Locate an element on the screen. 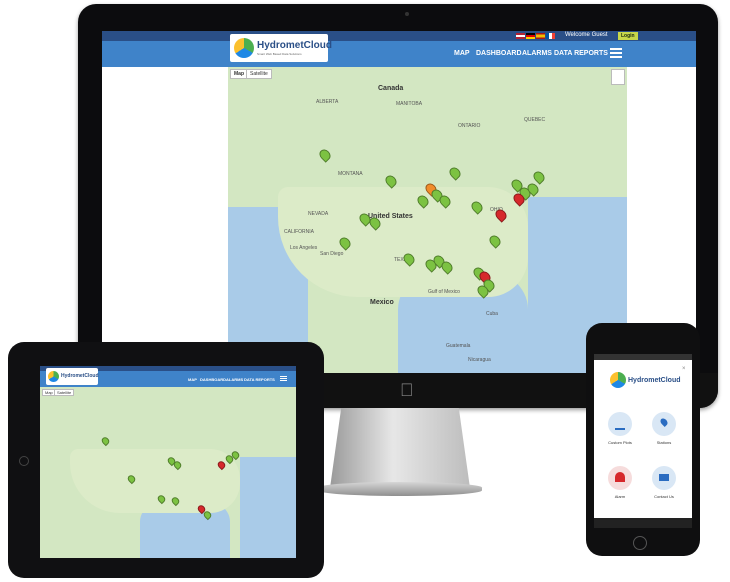 This screenshot has height=582, width=730. street-view-pegman-icon is located at coordinates (618, 77).